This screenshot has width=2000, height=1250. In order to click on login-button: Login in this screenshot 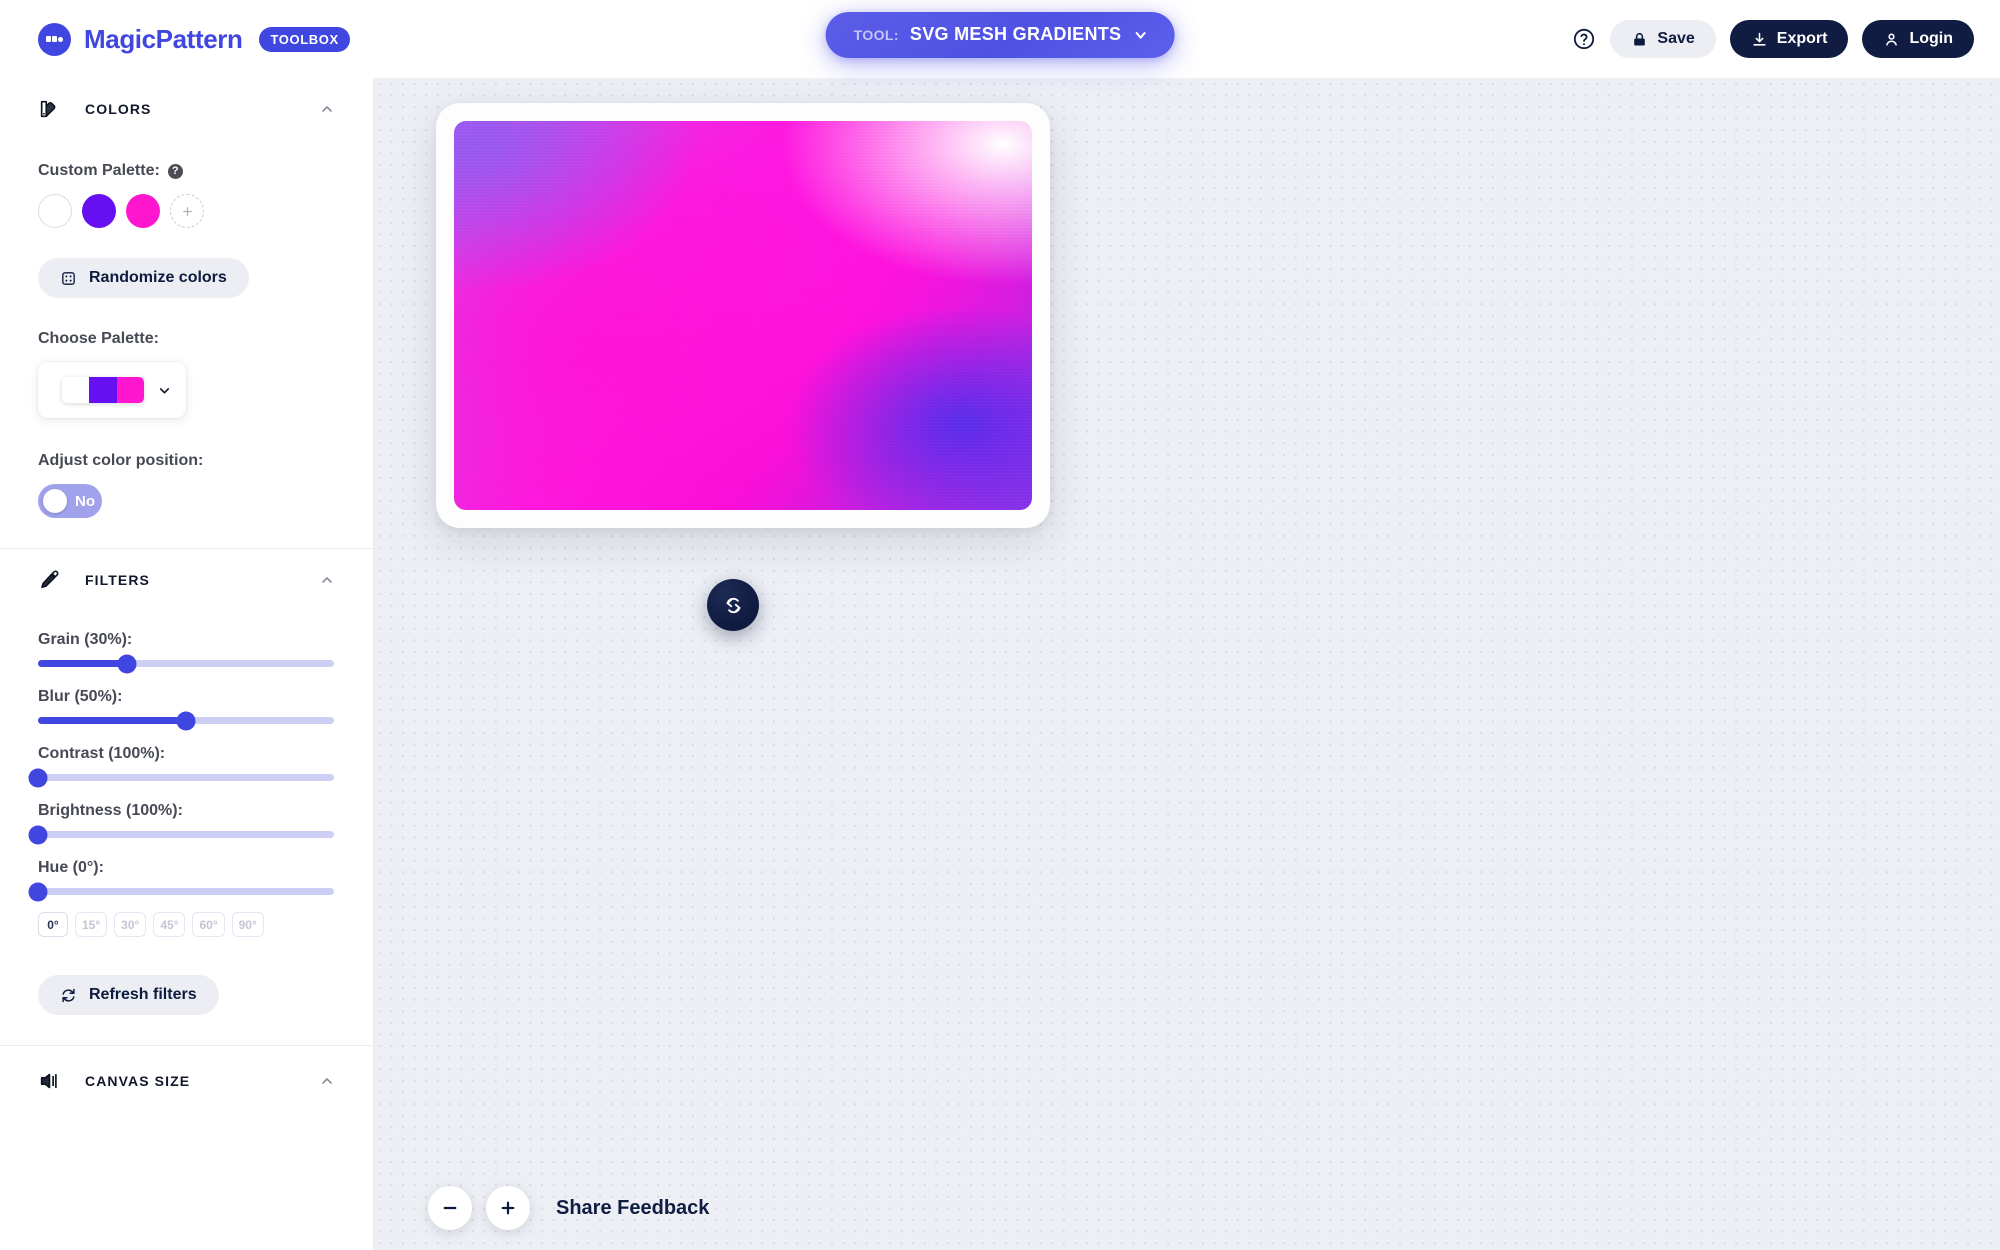, I will do `click(1918, 39)`.